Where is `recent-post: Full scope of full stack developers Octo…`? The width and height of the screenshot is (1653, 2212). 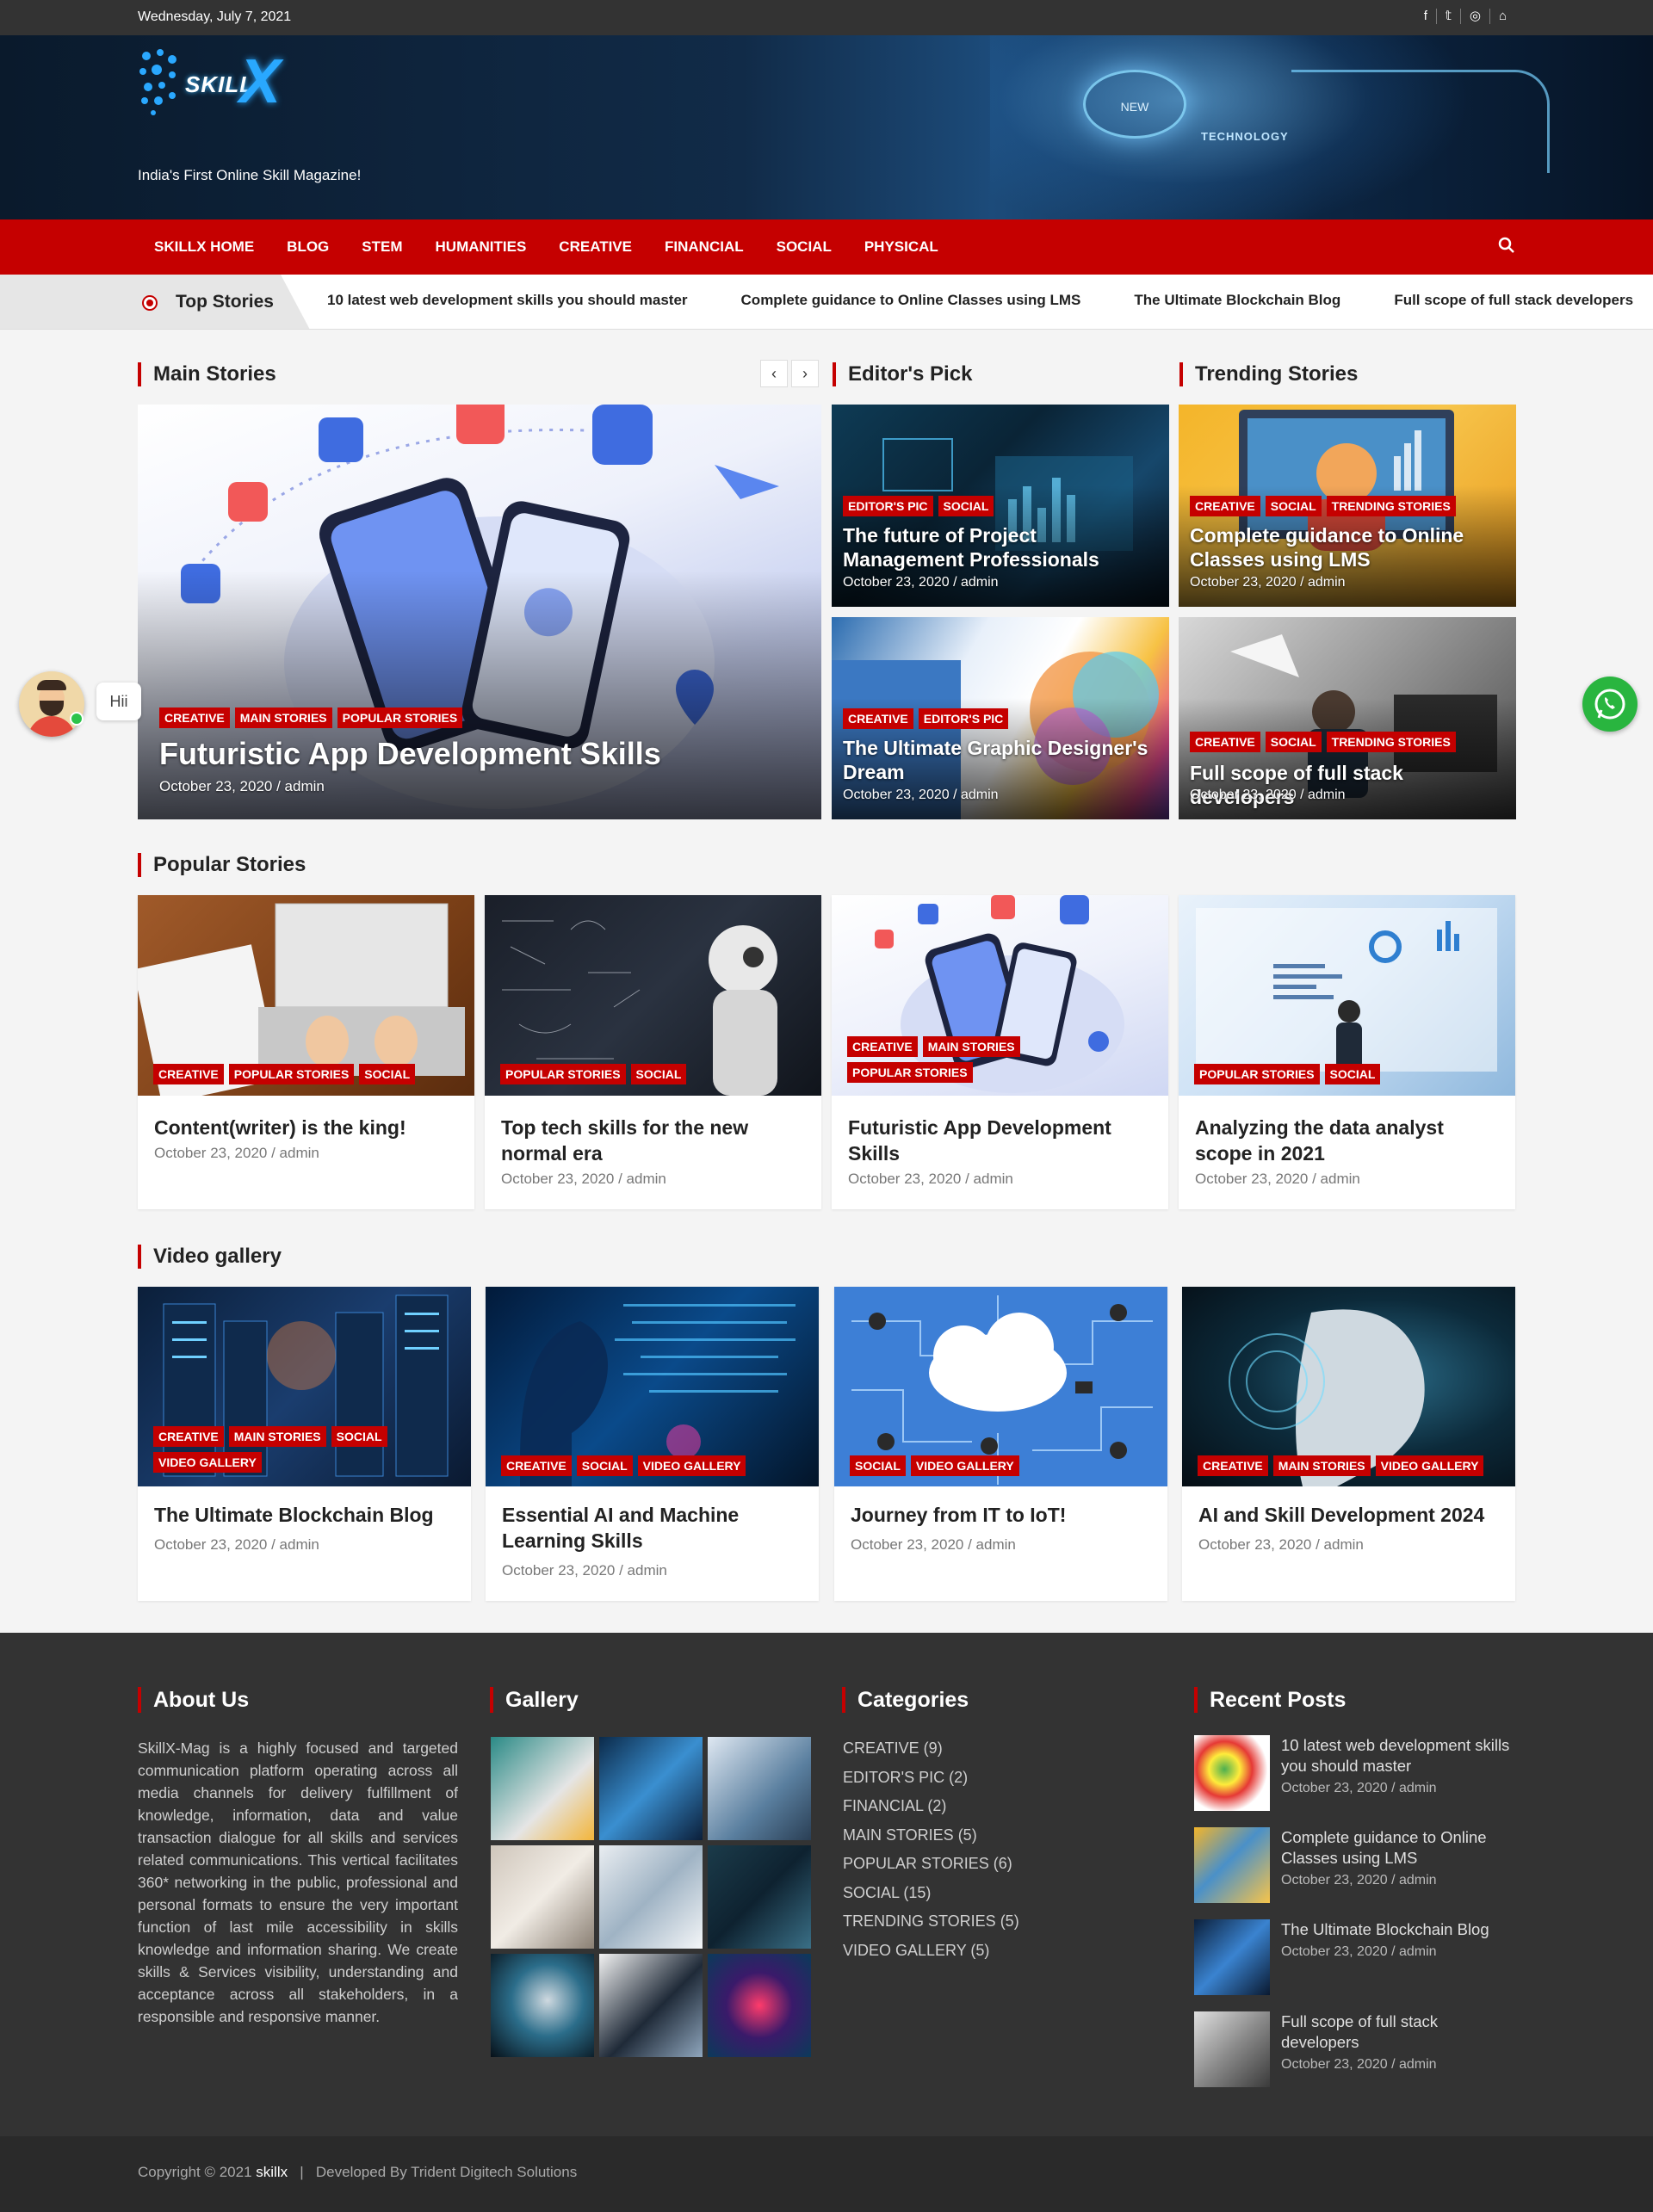 recent-post: Full scope of full stack developers Octo… is located at coordinates (1354, 2057).